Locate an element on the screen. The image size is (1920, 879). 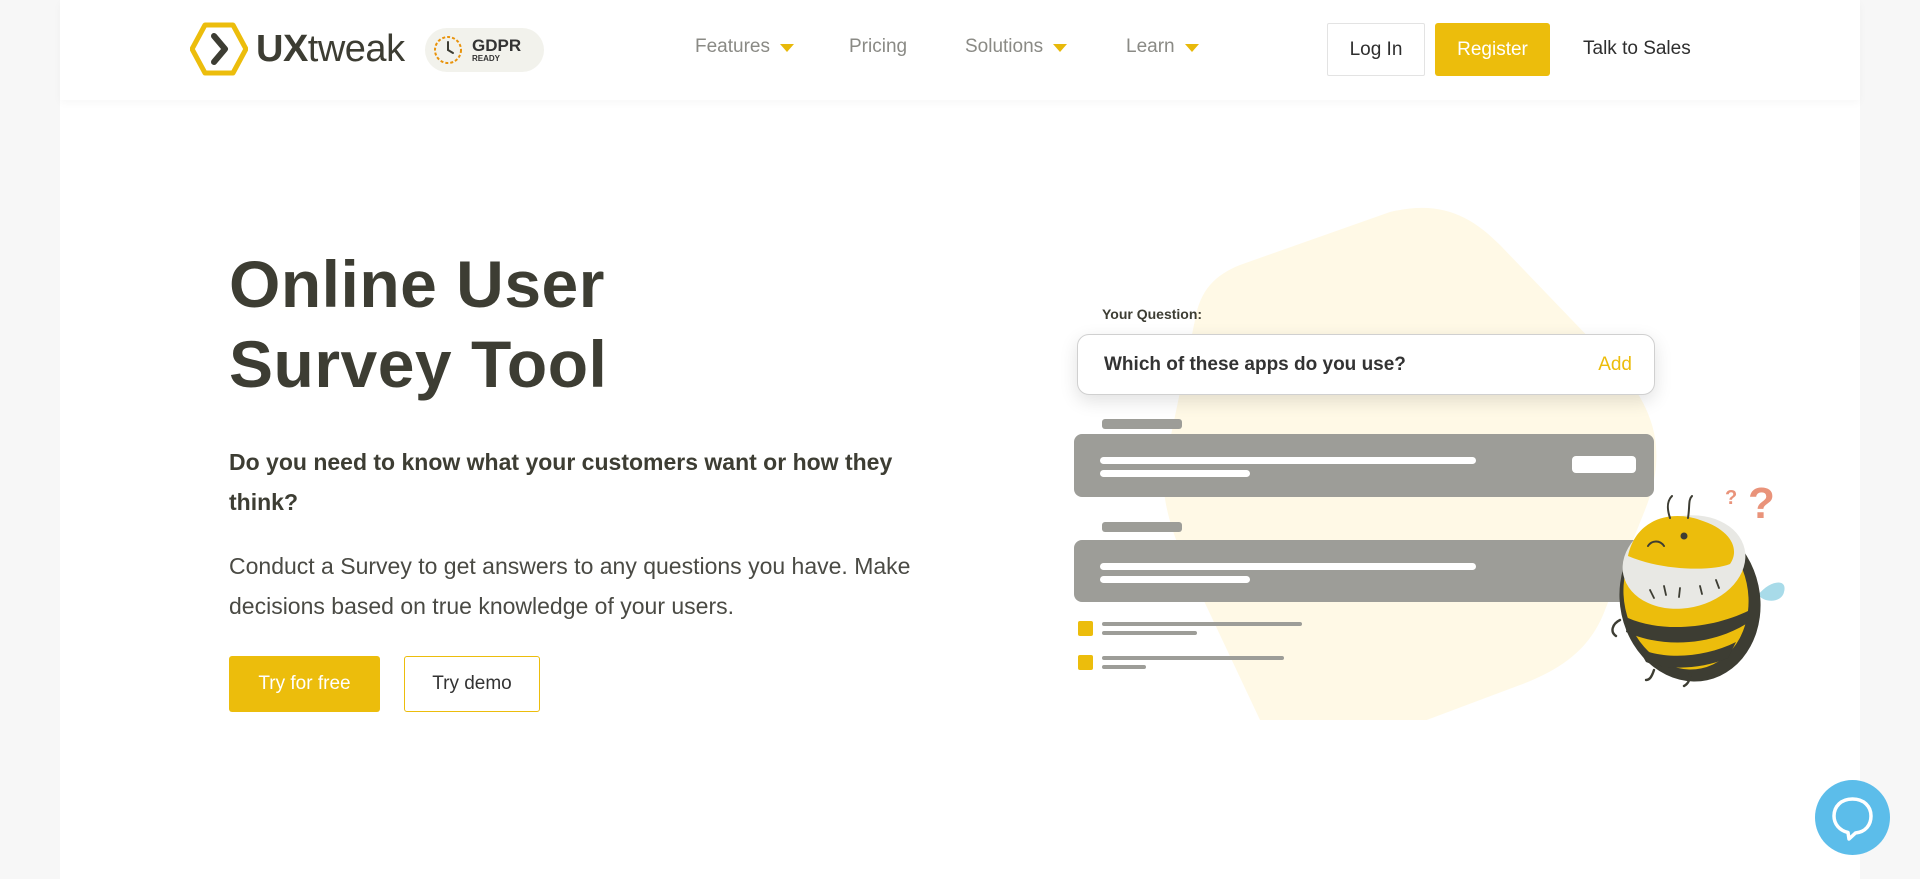
option-pill is located at coordinates (1604, 464).